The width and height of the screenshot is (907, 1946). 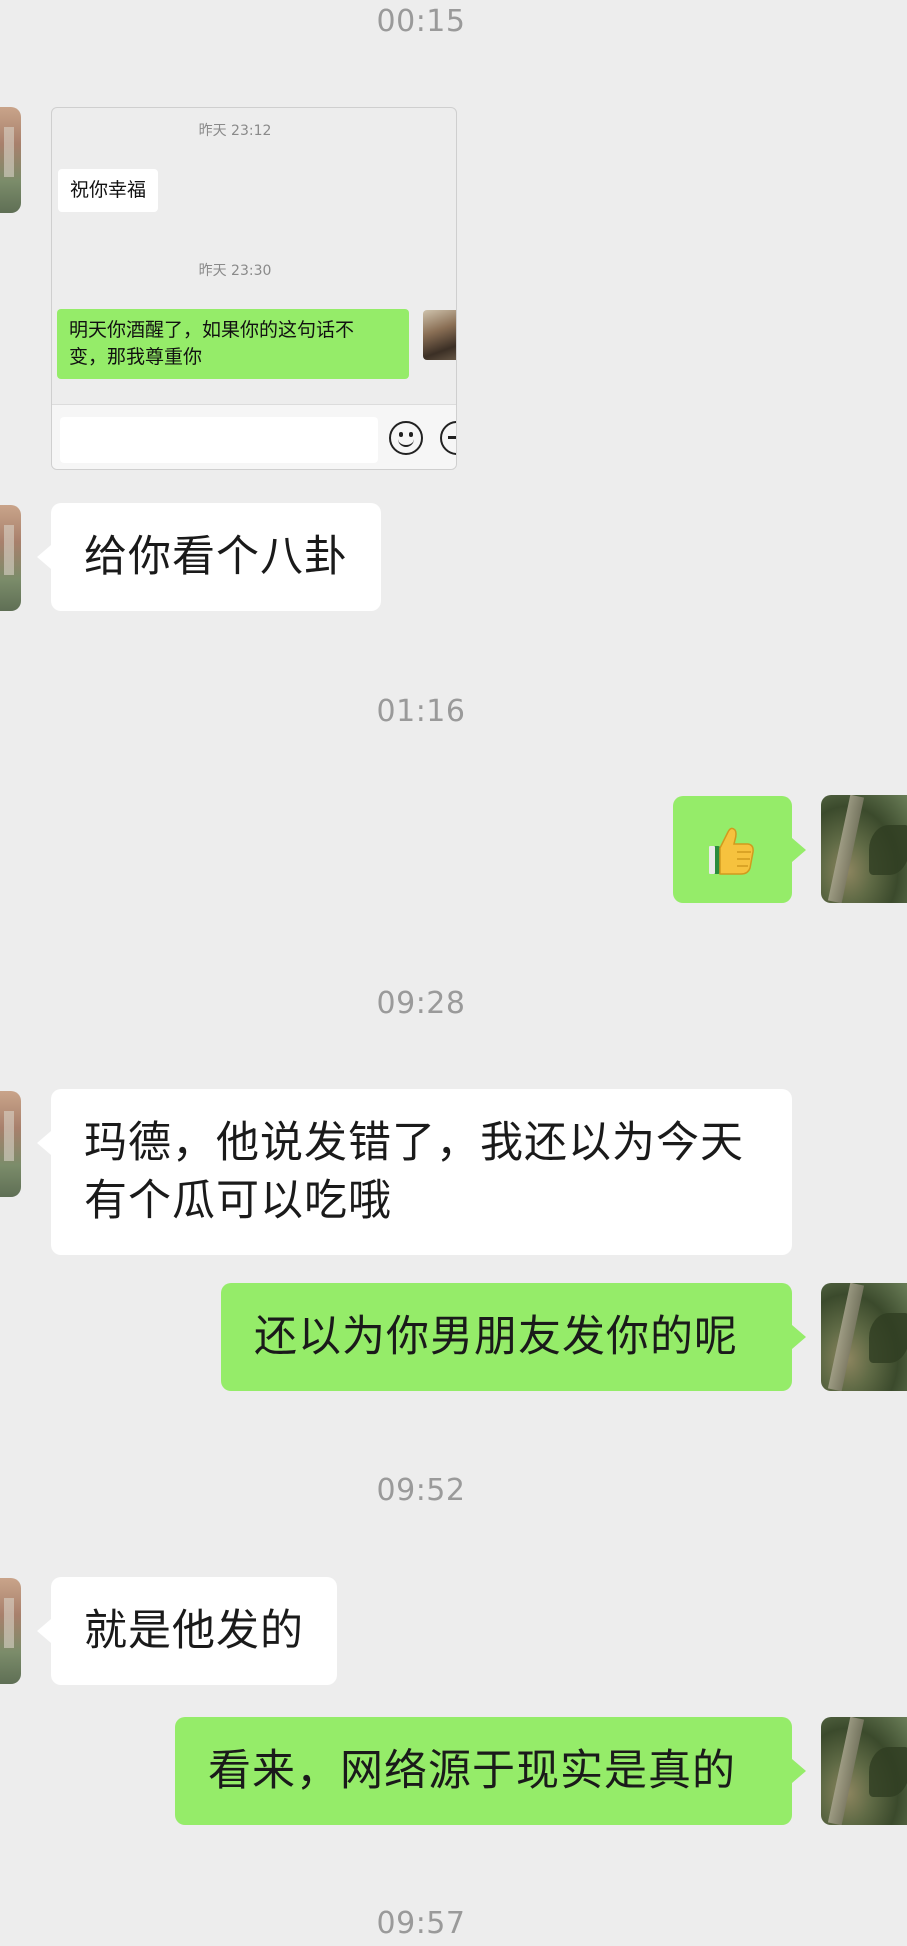 I want to click on card-input-bar, so click(x=254, y=436).